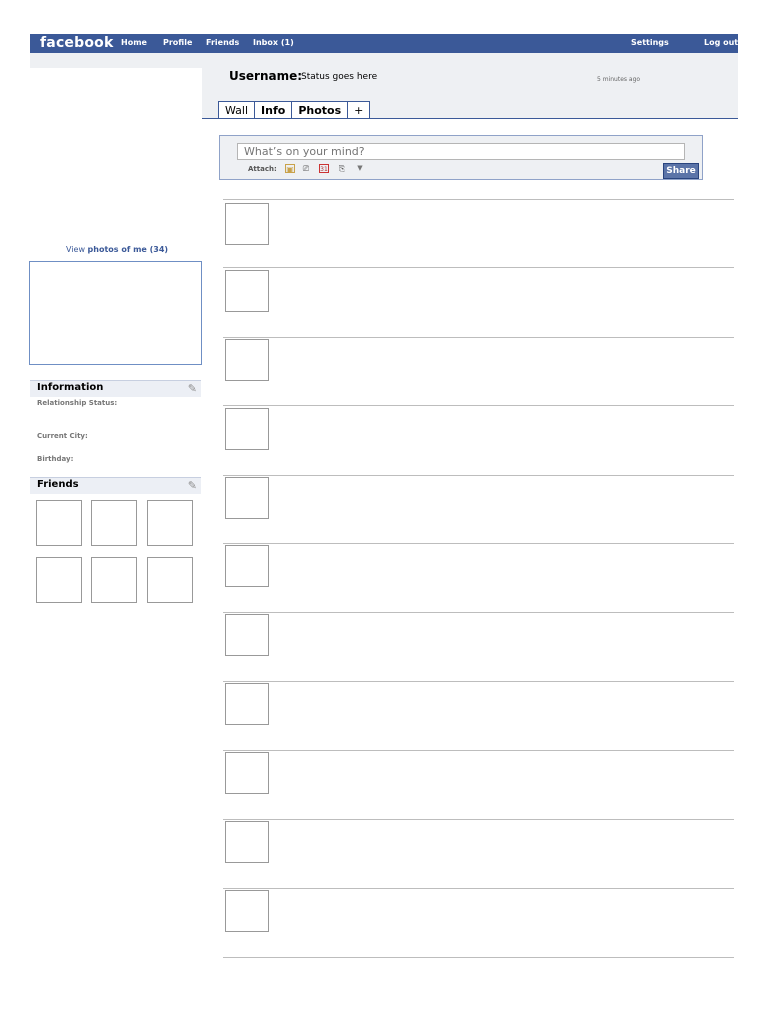 This screenshot has height=1024, width=768. Describe the element at coordinates (342, 168) in the screenshot. I see `link-icon: ⎘` at that location.